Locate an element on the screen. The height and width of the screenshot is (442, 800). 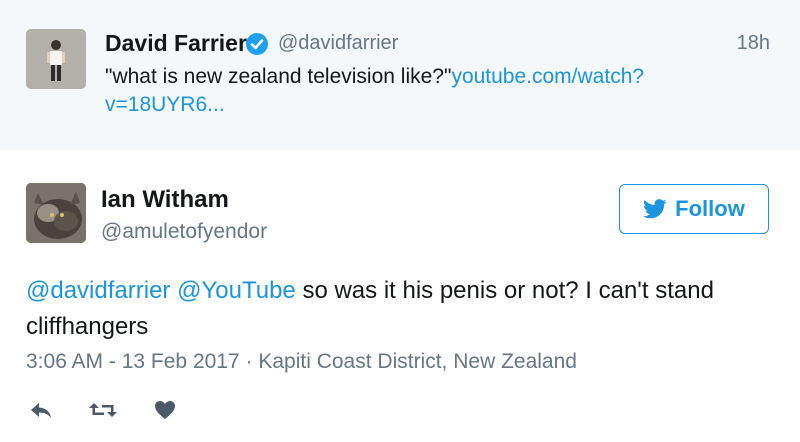
tweet-actions is located at coordinates (119, 410).